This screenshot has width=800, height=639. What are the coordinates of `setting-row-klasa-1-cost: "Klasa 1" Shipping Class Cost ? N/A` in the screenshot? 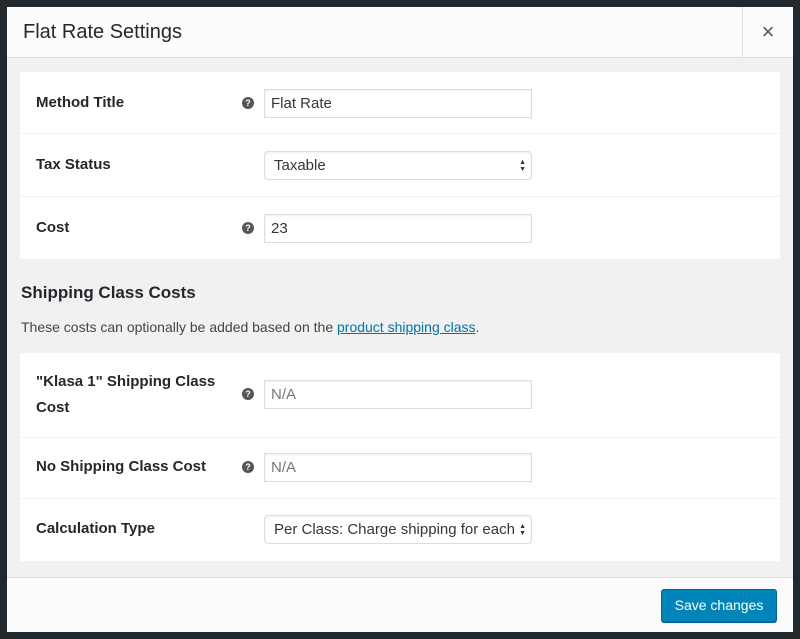 It's located at (400, 395).